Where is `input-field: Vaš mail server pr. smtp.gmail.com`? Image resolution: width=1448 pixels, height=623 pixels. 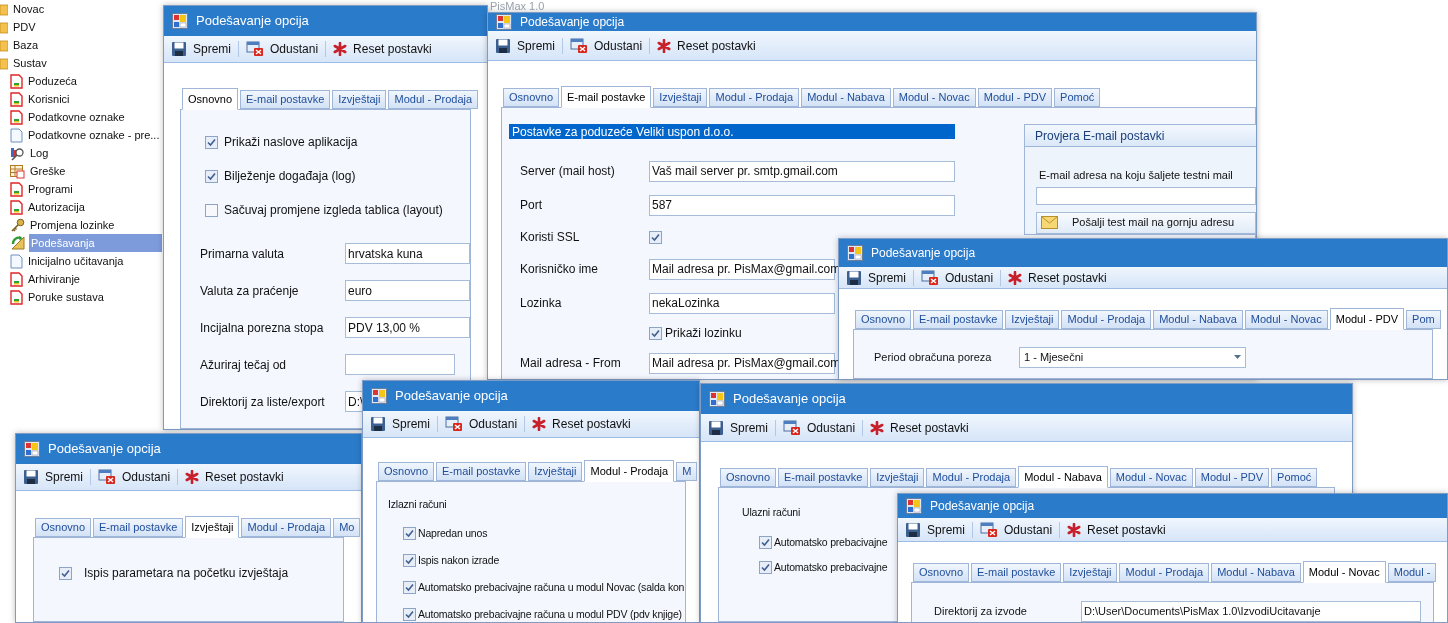 input-field: Vaš mail server pr. smtp.gmail.com is located at coordinates (802, 171).